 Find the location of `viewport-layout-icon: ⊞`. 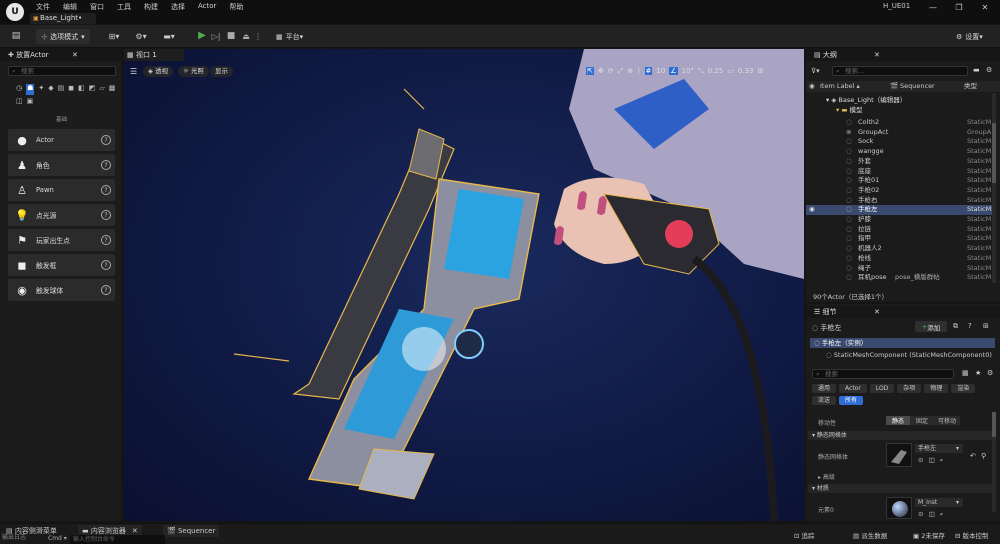

viewport-layout-icon: ⊞ is located at coordinates (760, 71).